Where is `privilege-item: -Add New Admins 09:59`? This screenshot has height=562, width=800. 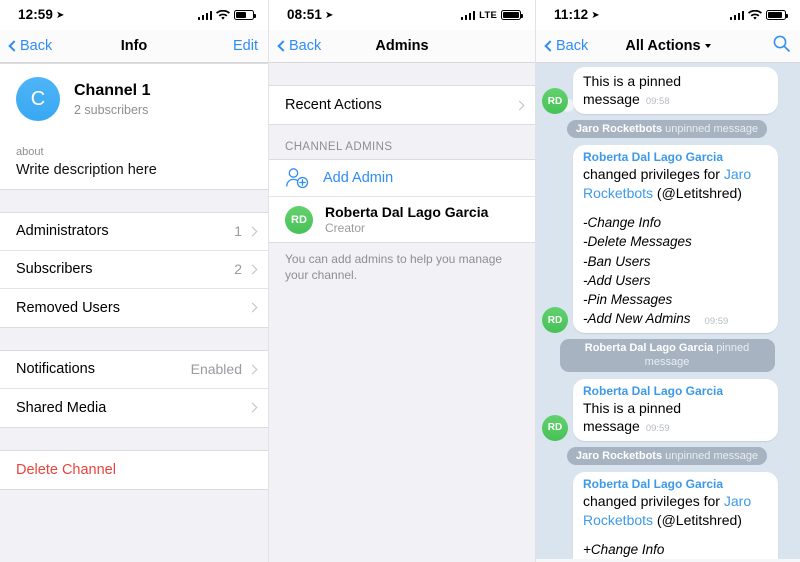
privilege-item: -Add New Admins 09:59 is located at coordinates (676, 318).